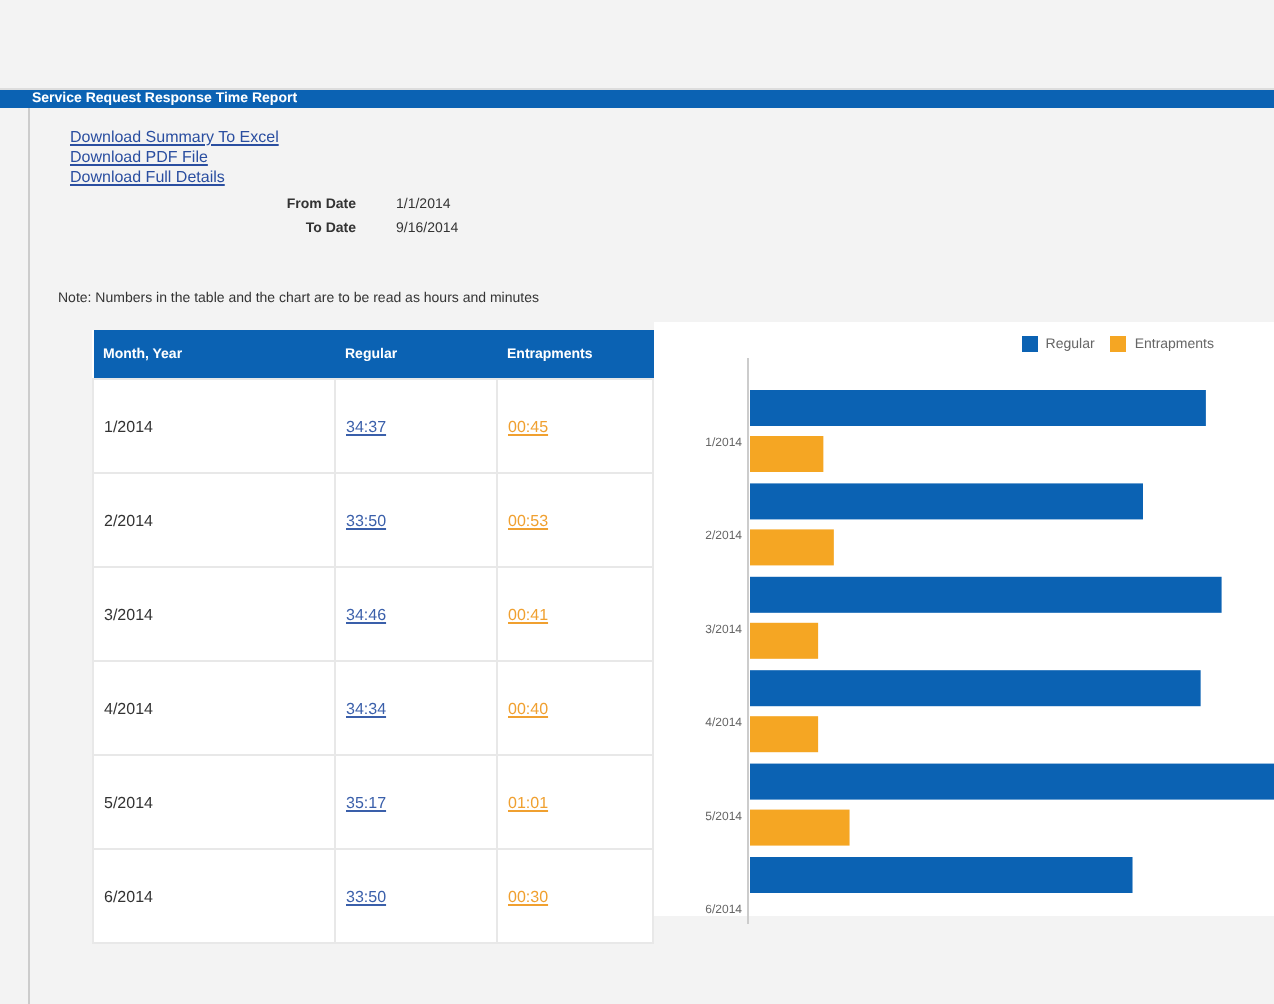  I want to click on month-cell: 4/2014, so click(128, 708).